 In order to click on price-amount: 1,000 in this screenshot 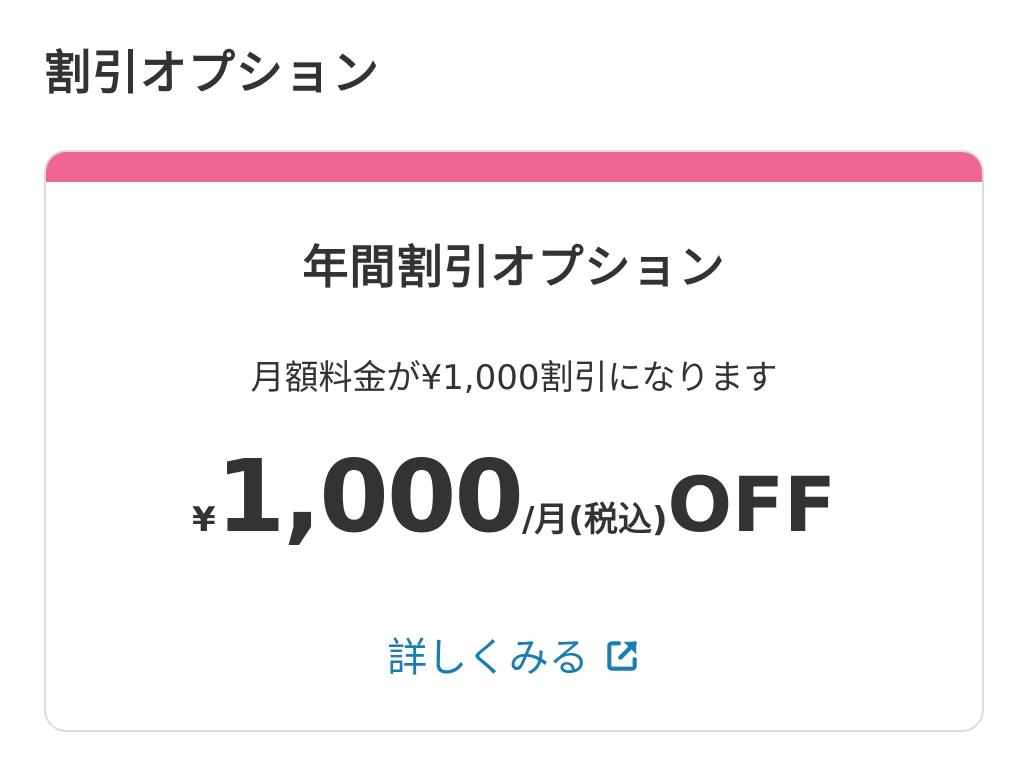, I will do `click(369, 496)`.